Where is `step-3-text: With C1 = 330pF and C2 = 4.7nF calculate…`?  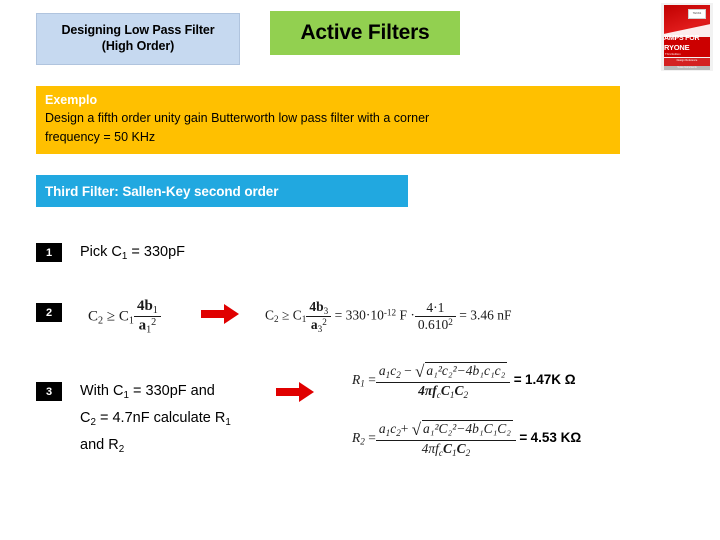
step-3-text: With C1 = 330pF and C2 = 4.7nF calculate… is located at coordinates (155, 420).